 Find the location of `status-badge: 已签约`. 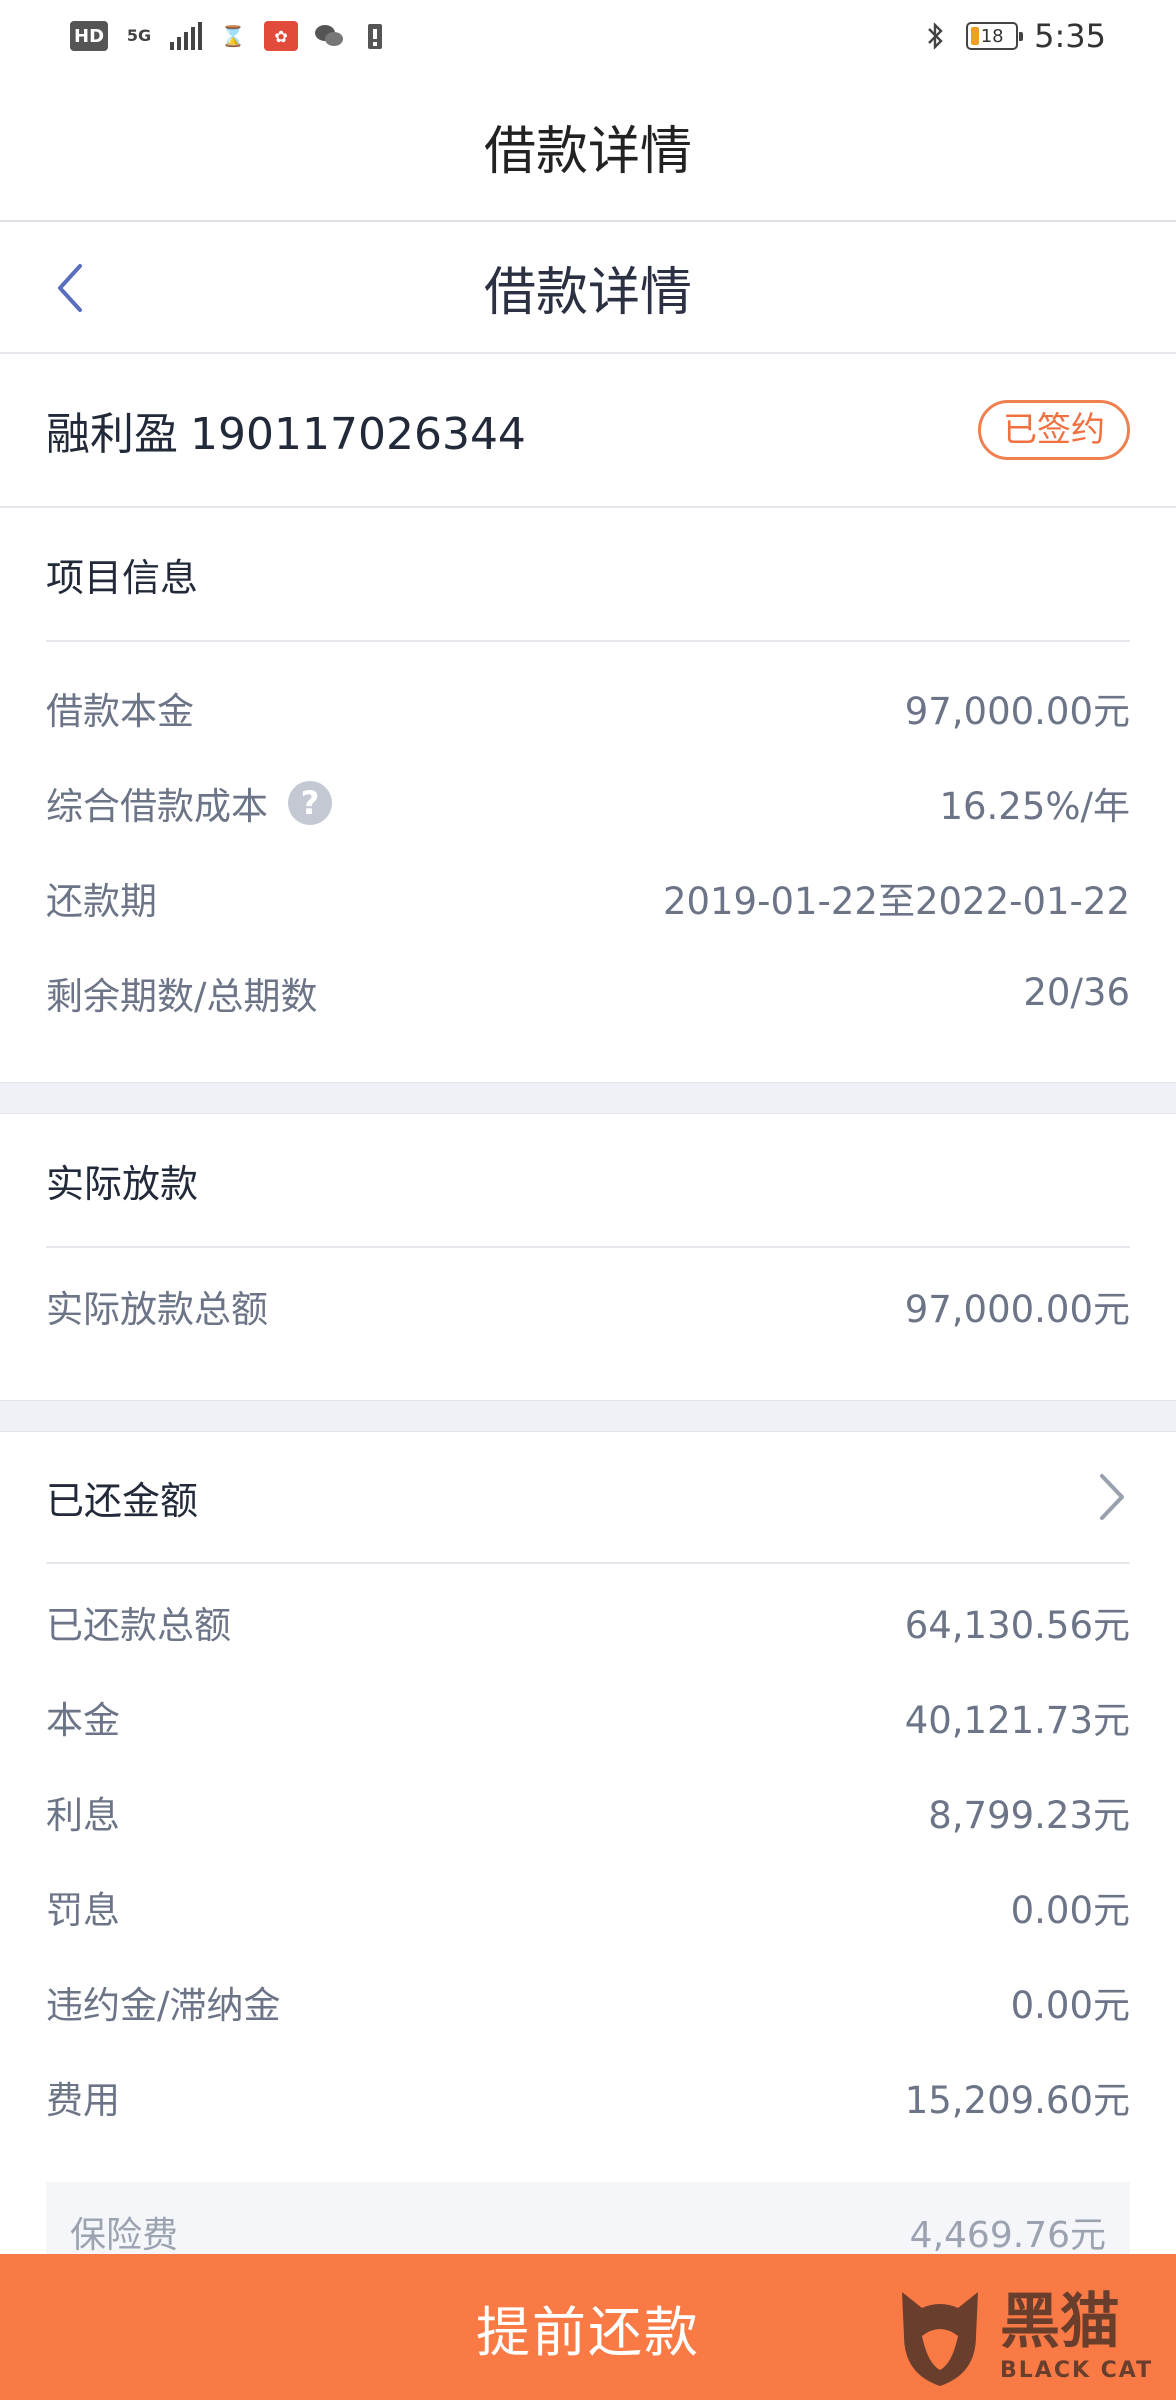

status-badge: 已签约 is located at coordinates (1054, 430).